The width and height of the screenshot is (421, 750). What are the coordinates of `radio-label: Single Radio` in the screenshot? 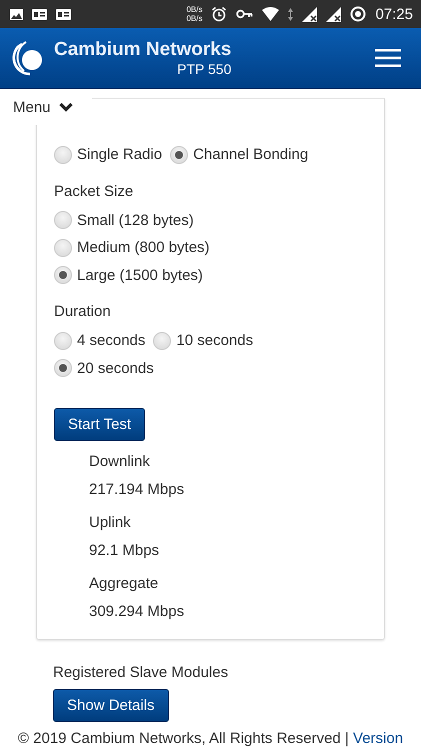 It's located at (119, 155).